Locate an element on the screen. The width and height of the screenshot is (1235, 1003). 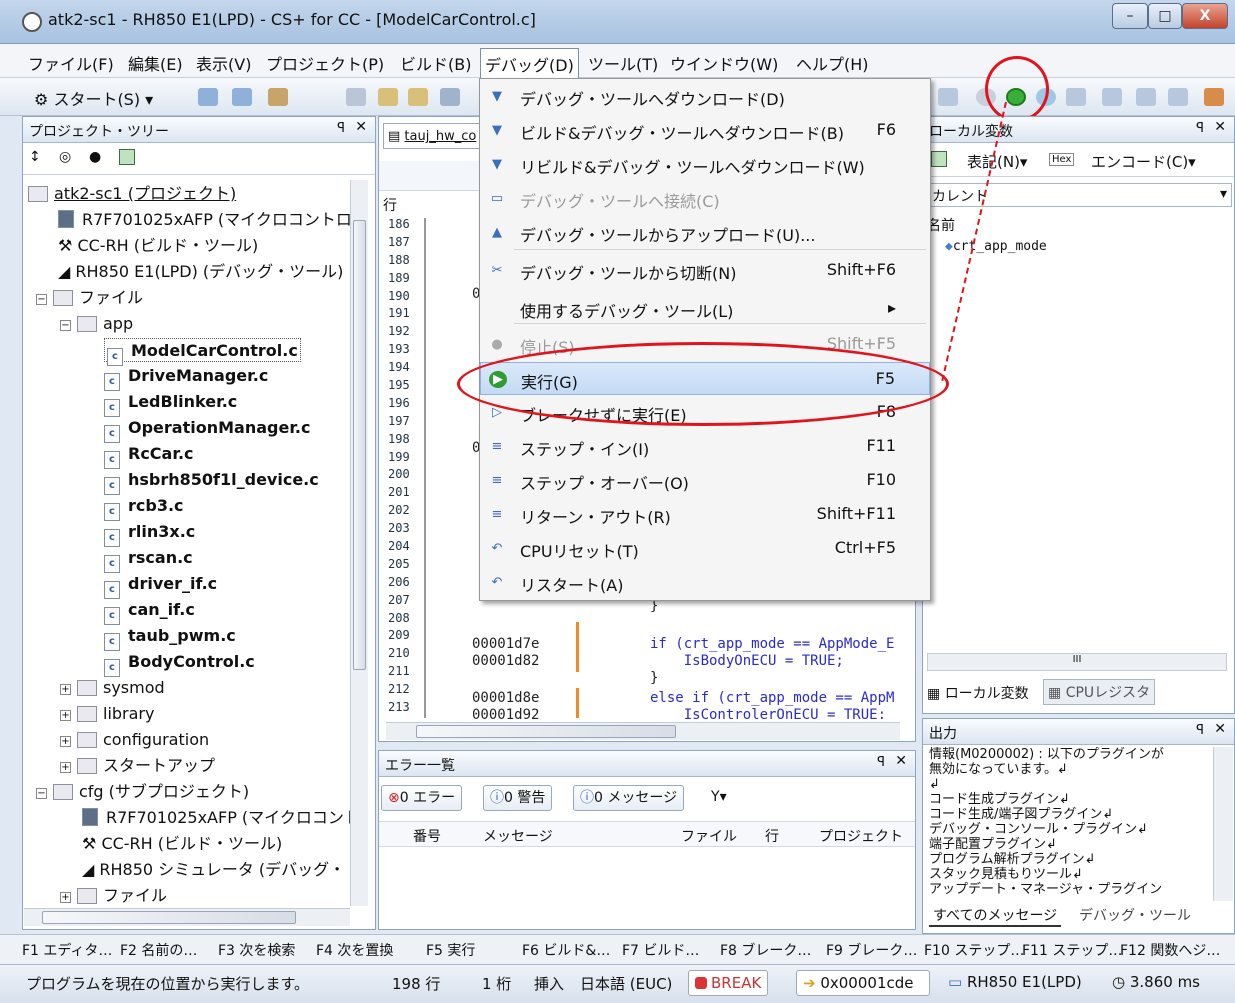
column-number: 番号 is located at coordinates (427, 836).